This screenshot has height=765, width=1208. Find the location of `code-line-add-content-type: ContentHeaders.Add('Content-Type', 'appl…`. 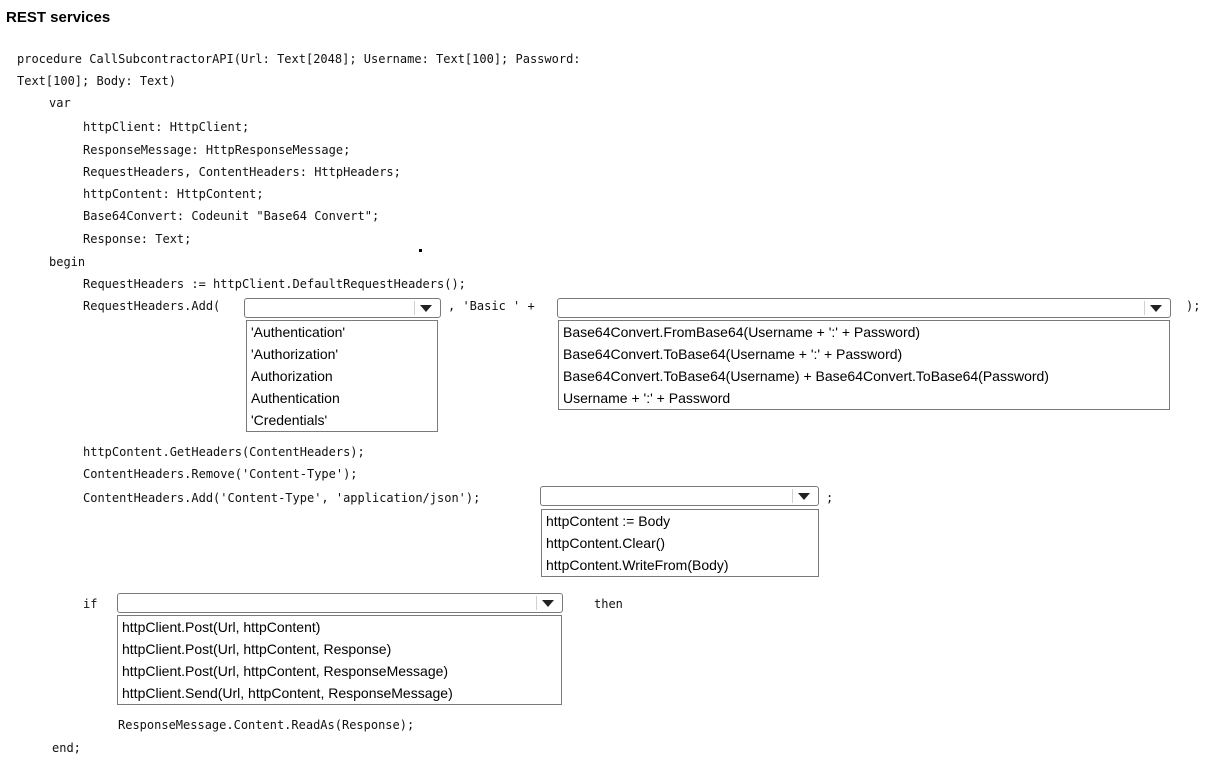

code-line-add-content-type: ContentHeaders.Add('Content-Type', 'appl… is located at coordinates (282, 498).